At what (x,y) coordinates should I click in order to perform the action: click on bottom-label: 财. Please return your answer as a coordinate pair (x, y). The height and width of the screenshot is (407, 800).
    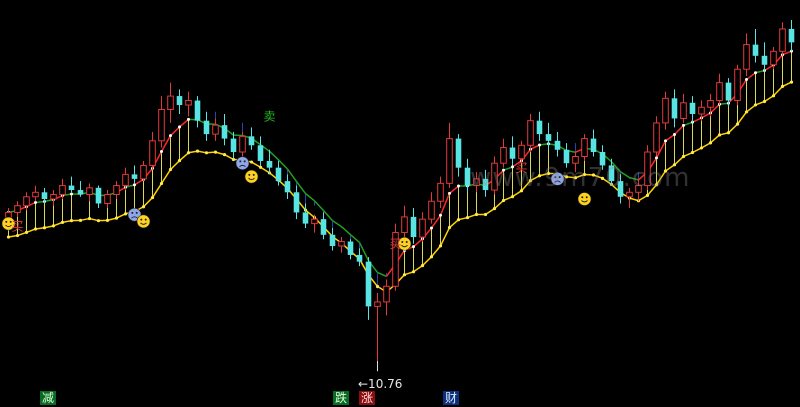
    Looking at the image, I should click on (451, 398).